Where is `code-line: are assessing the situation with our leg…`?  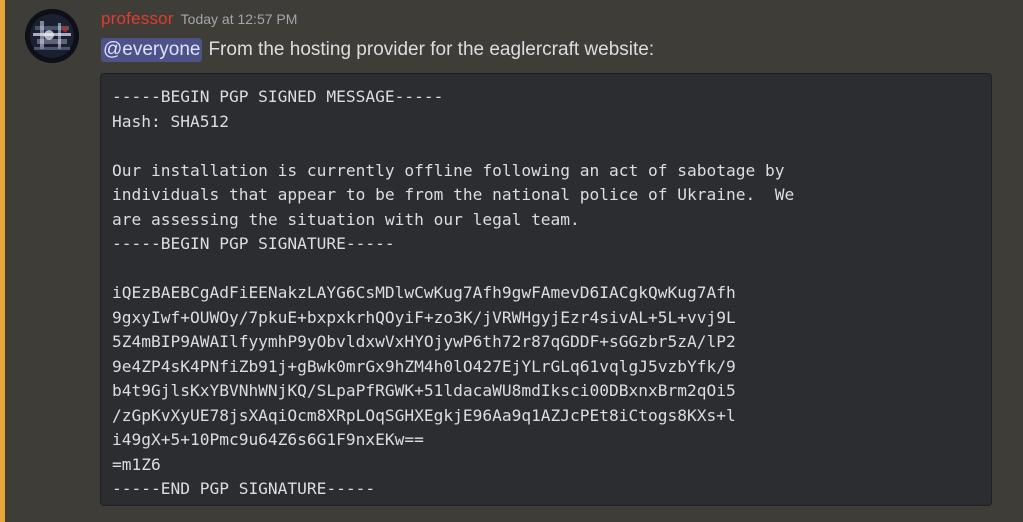 code-line: are assessing the situation with our leg… is located at coordinates (346, 219).